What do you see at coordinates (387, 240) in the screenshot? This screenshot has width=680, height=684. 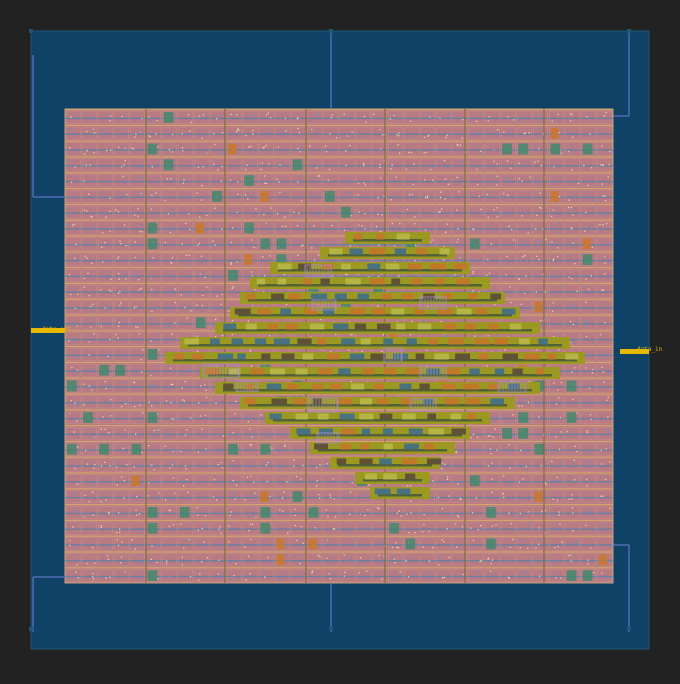 I see `cluster-track` at bounding box center [387, 240].